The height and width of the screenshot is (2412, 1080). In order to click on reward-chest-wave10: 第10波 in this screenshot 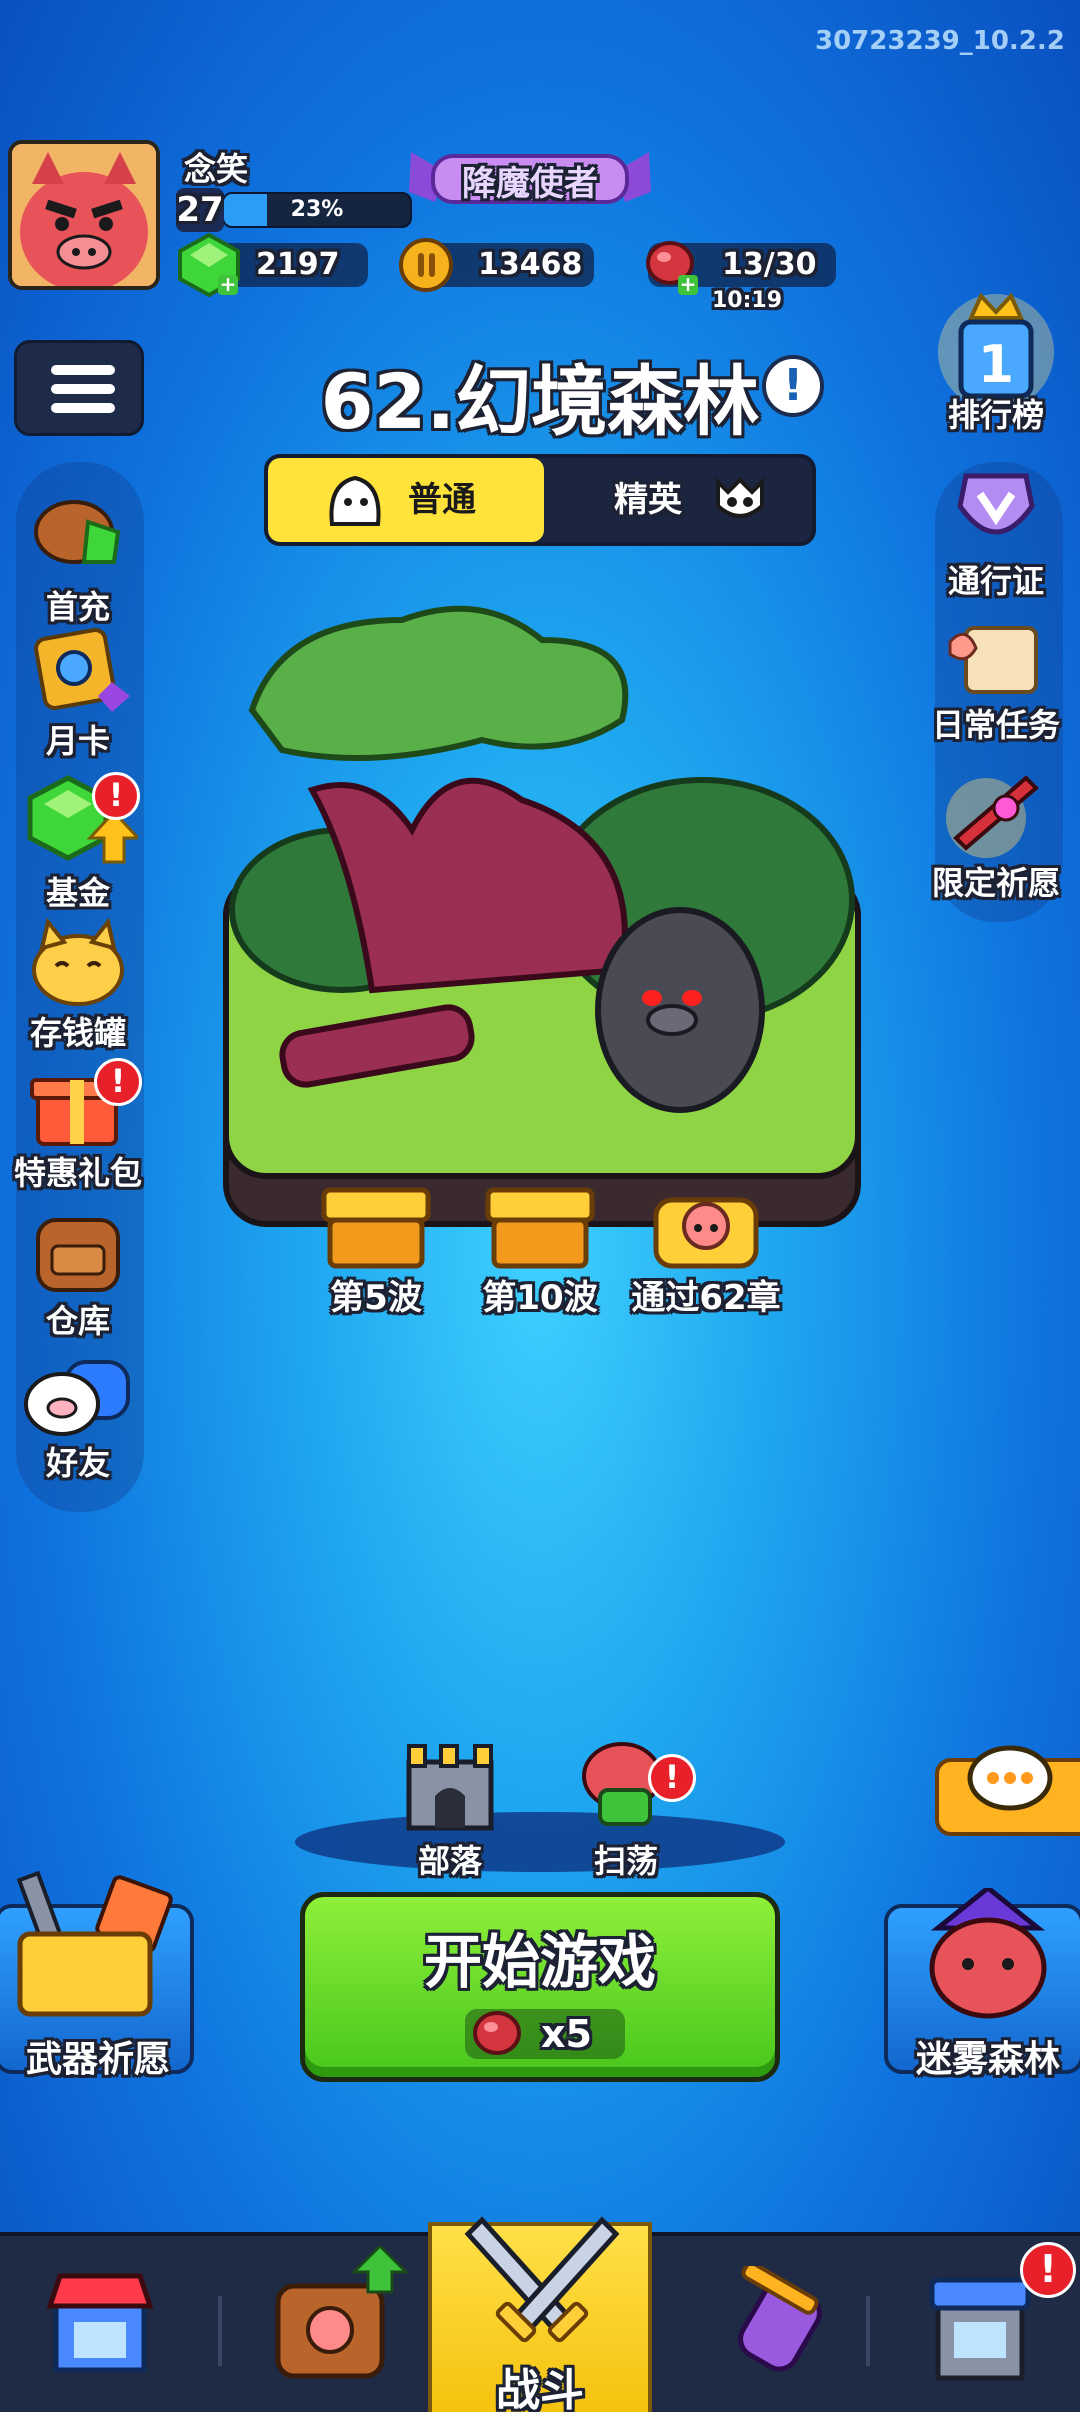, I will do `click(540, 1249)`.